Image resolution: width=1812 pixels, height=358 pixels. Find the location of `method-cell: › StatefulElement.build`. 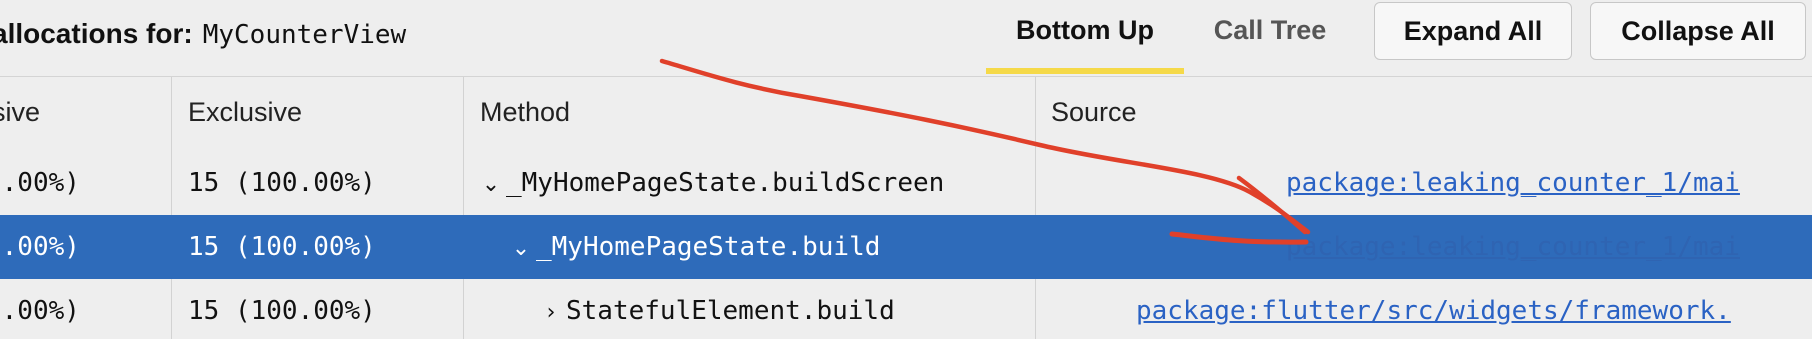

method-cell: › StatefulElement.build is located at coordinates (717, 311).